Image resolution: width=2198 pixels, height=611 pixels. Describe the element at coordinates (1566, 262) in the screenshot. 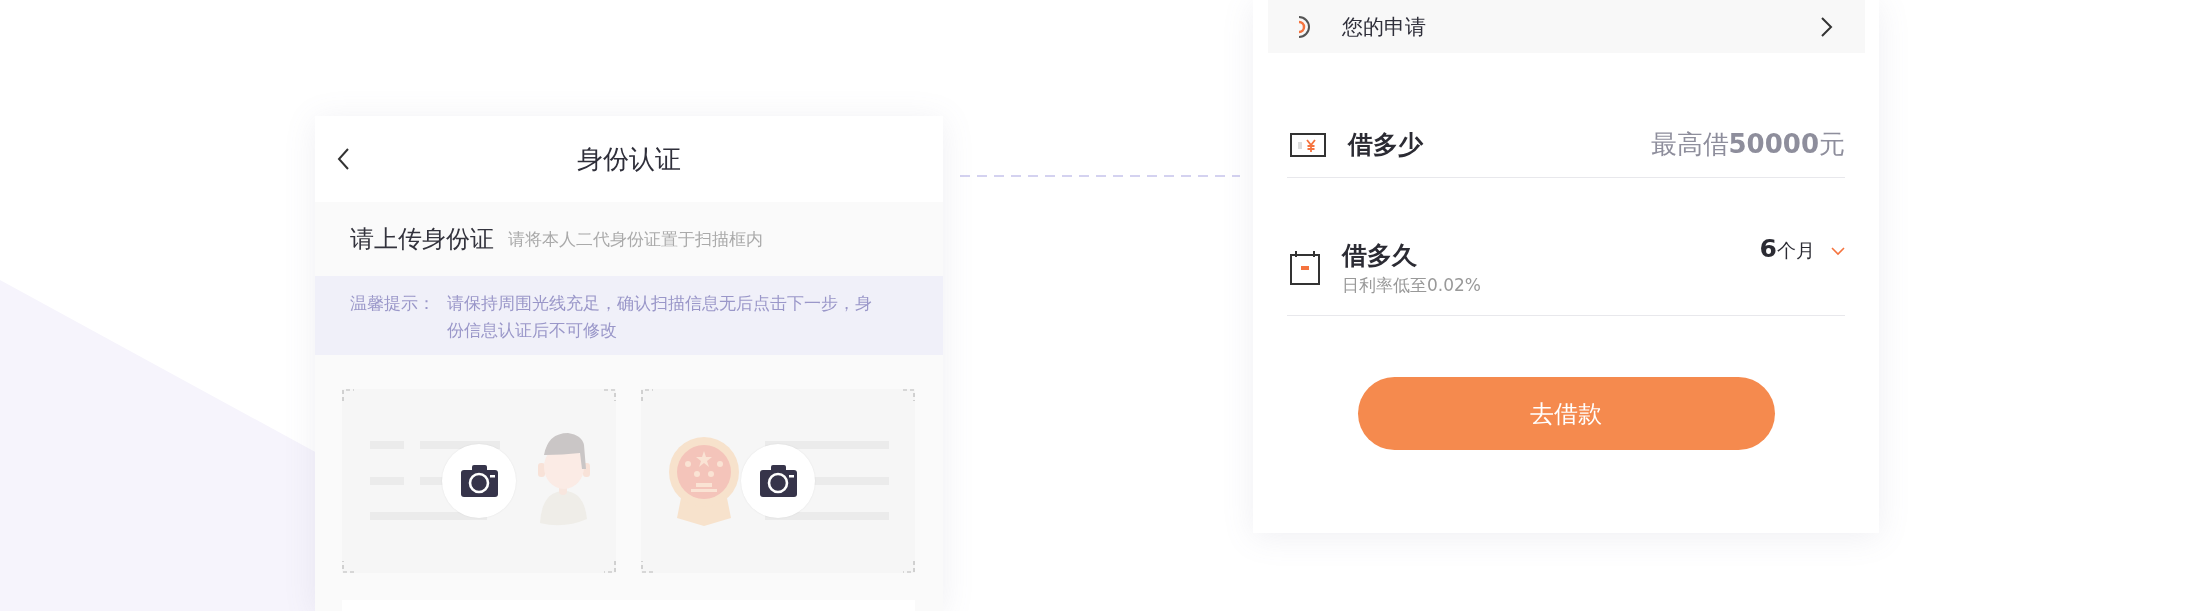

I see `form-row: 借多久 日利率低至0.02% 6个月` at that location.